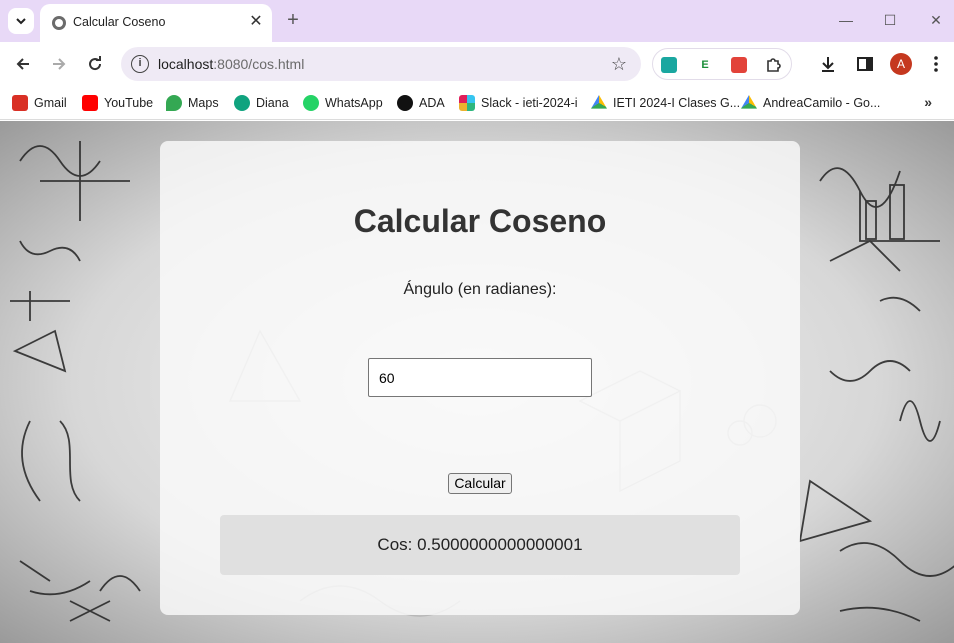 The width and height of the screenshot is (954, 643). I want to click on maximize-icon: ☐, so click(890, 20).